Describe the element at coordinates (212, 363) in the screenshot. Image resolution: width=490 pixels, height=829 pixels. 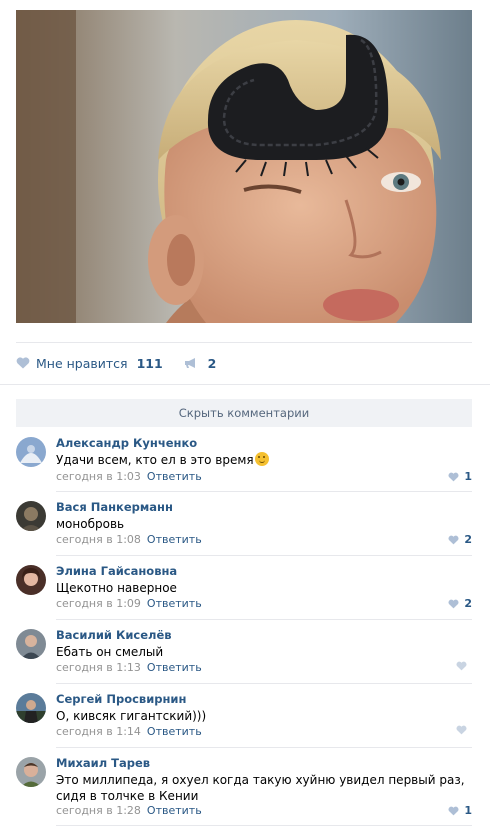
I see `share-count: 2` at that location.